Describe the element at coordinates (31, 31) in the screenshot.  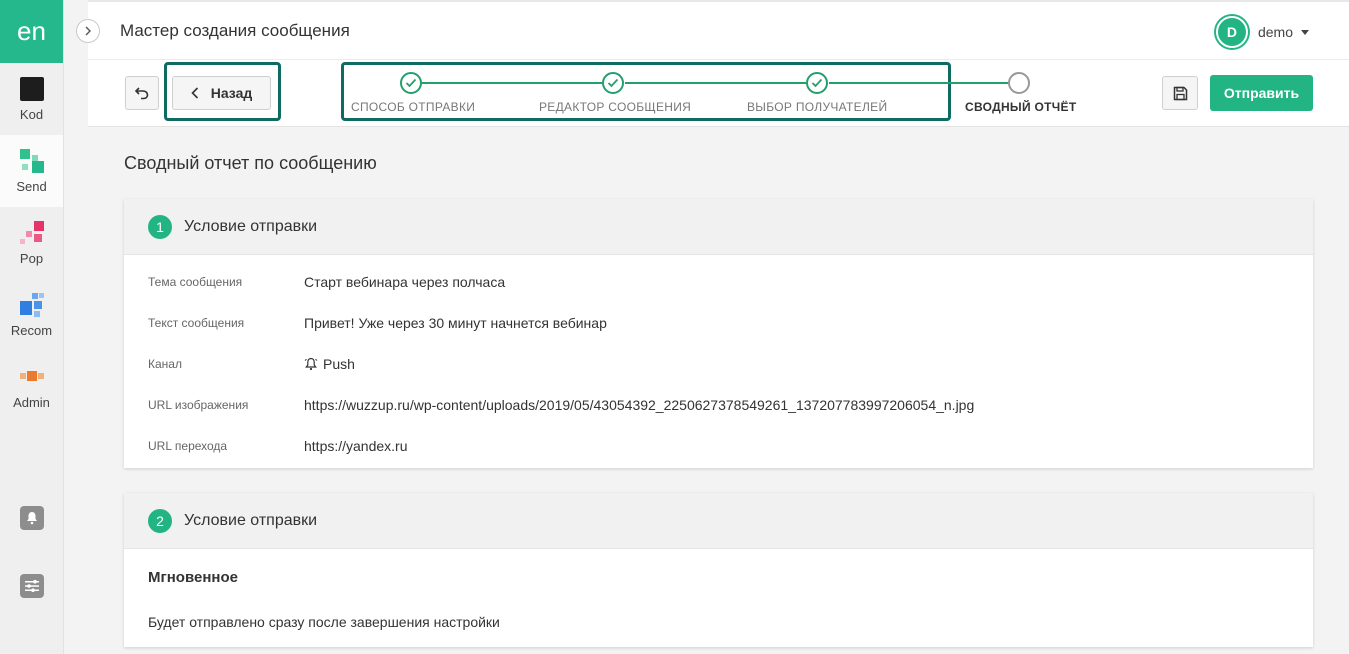
I see `logo: en` at that location.